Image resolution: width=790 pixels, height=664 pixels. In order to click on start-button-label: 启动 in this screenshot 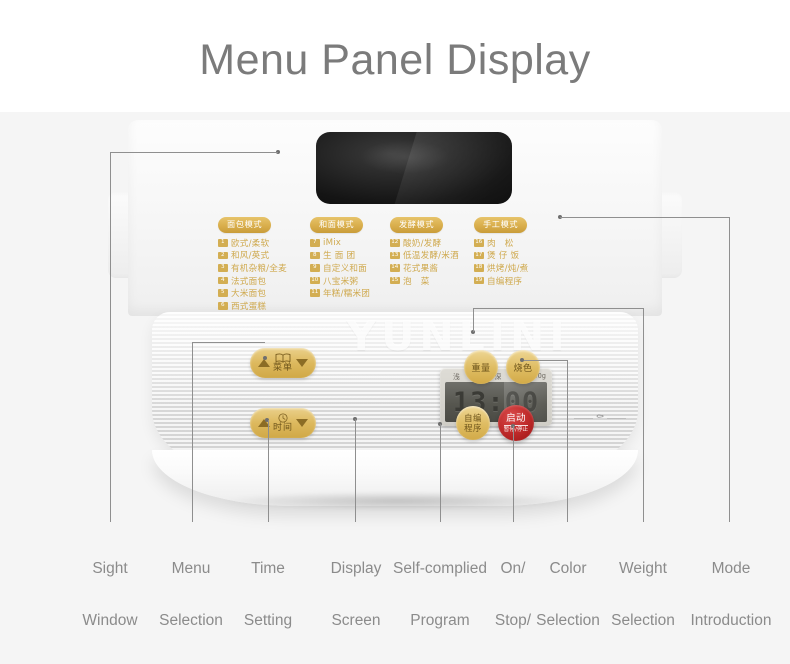, I will do `click(516, 418)`.